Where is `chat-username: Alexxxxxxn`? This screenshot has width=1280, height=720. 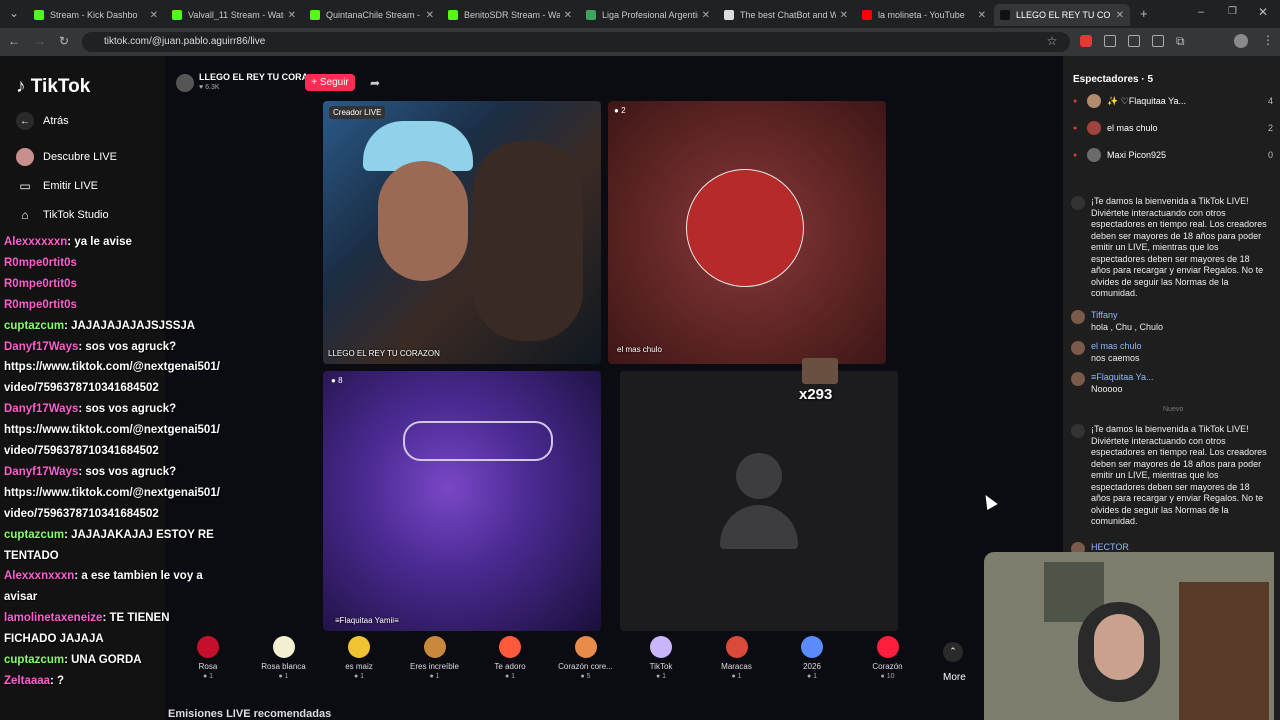
chat-username: Alexxxxxxn is located at coordinates (35, 242).